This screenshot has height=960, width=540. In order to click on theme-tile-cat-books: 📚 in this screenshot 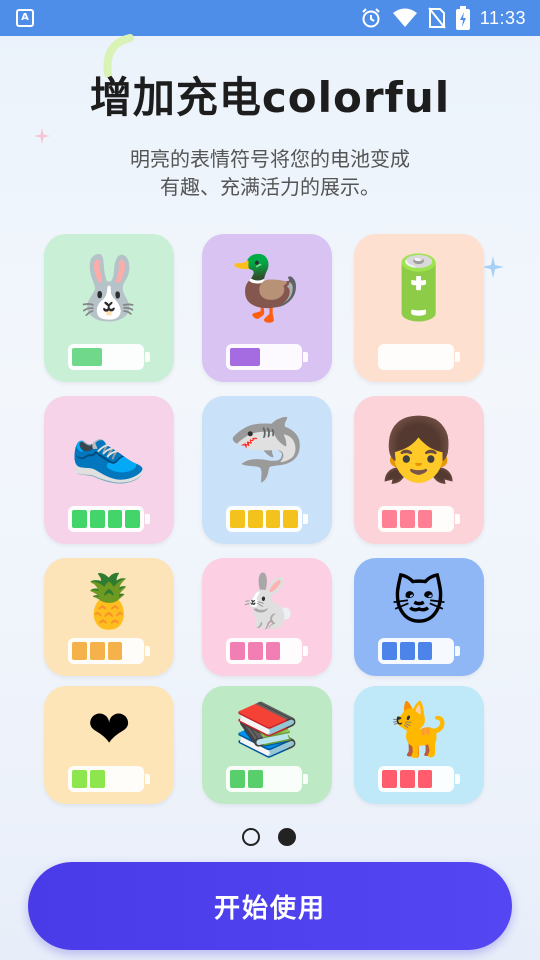, I will do `click(267, 745)`.